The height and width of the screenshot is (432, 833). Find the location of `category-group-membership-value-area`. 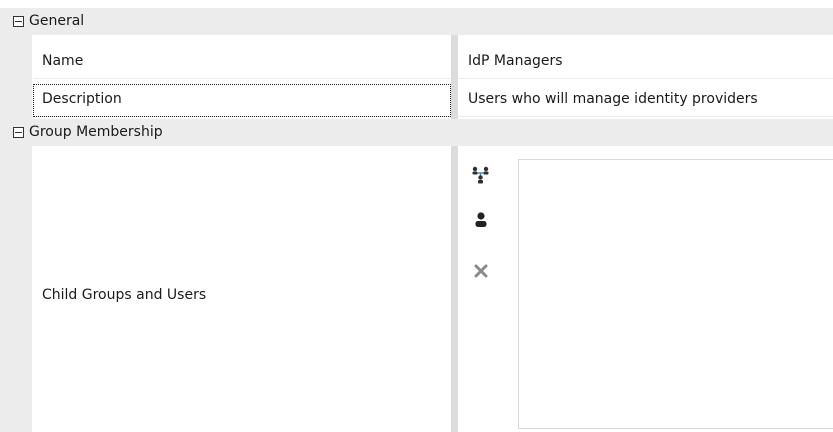

category-group-membership-value-area is located at coordinates (645, 132).